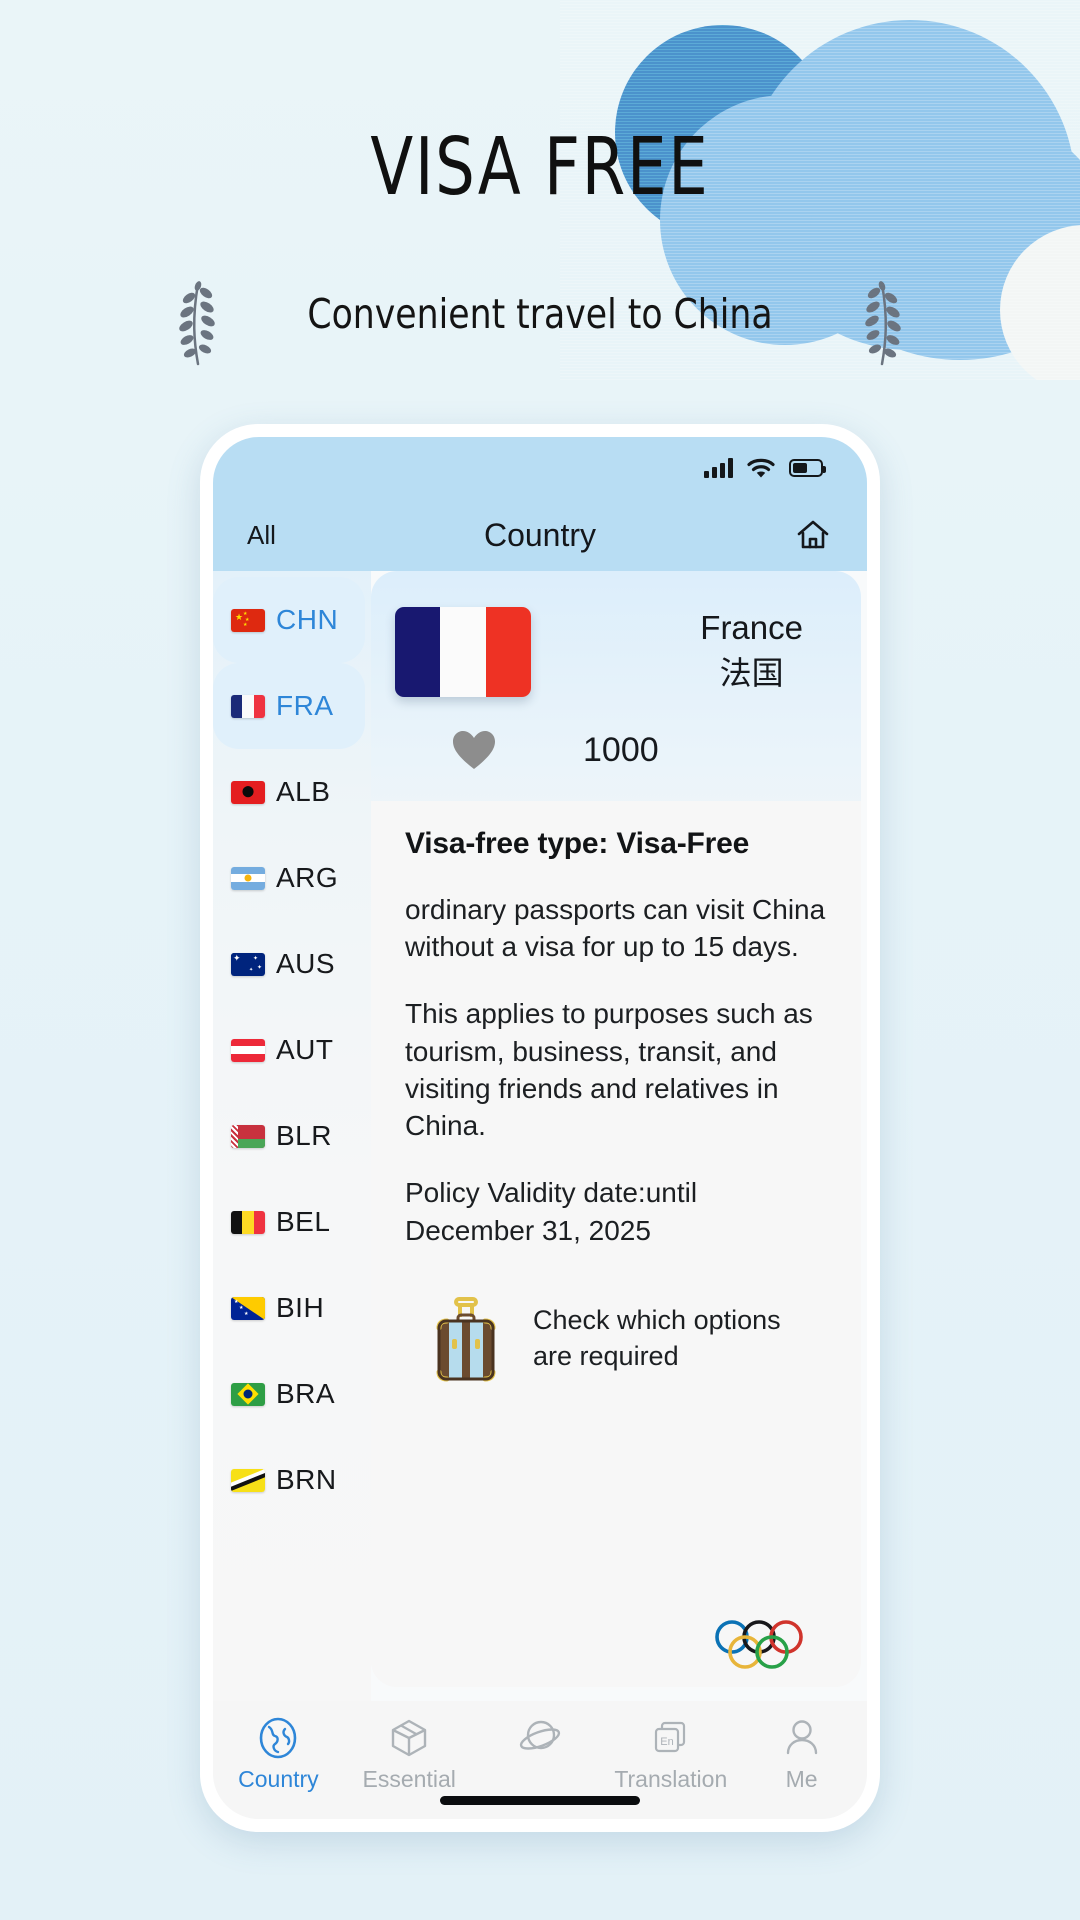 This screenshot has height=1920, width=1080. I want to click on nav-all-button: All, so click(261, 535).